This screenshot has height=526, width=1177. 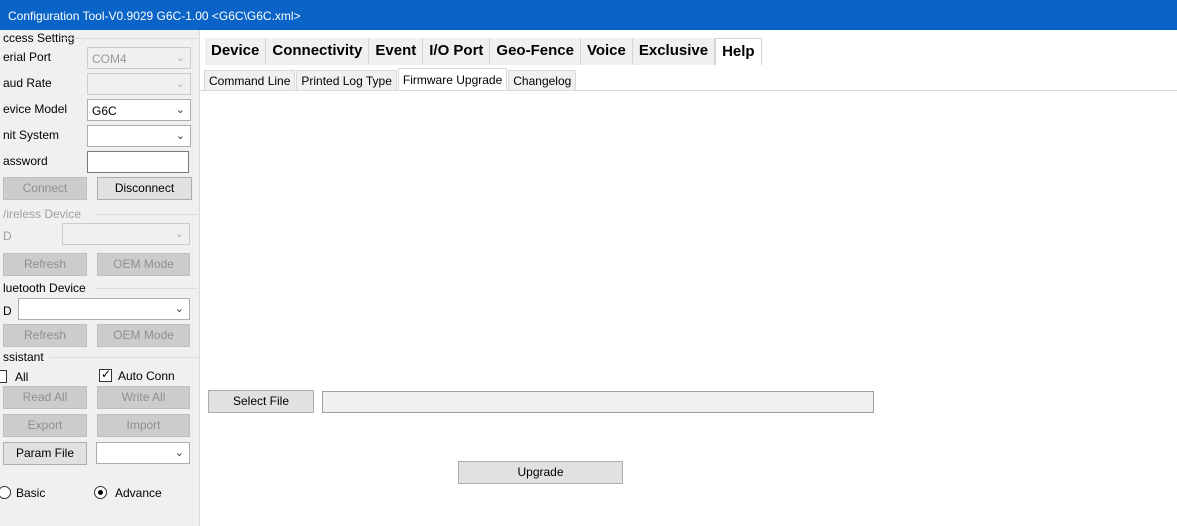 What do you see at coordinates (139, 110) in the screenshot?
I see `device-model-select: G6C ⌄` at bounding box center [139, 110].